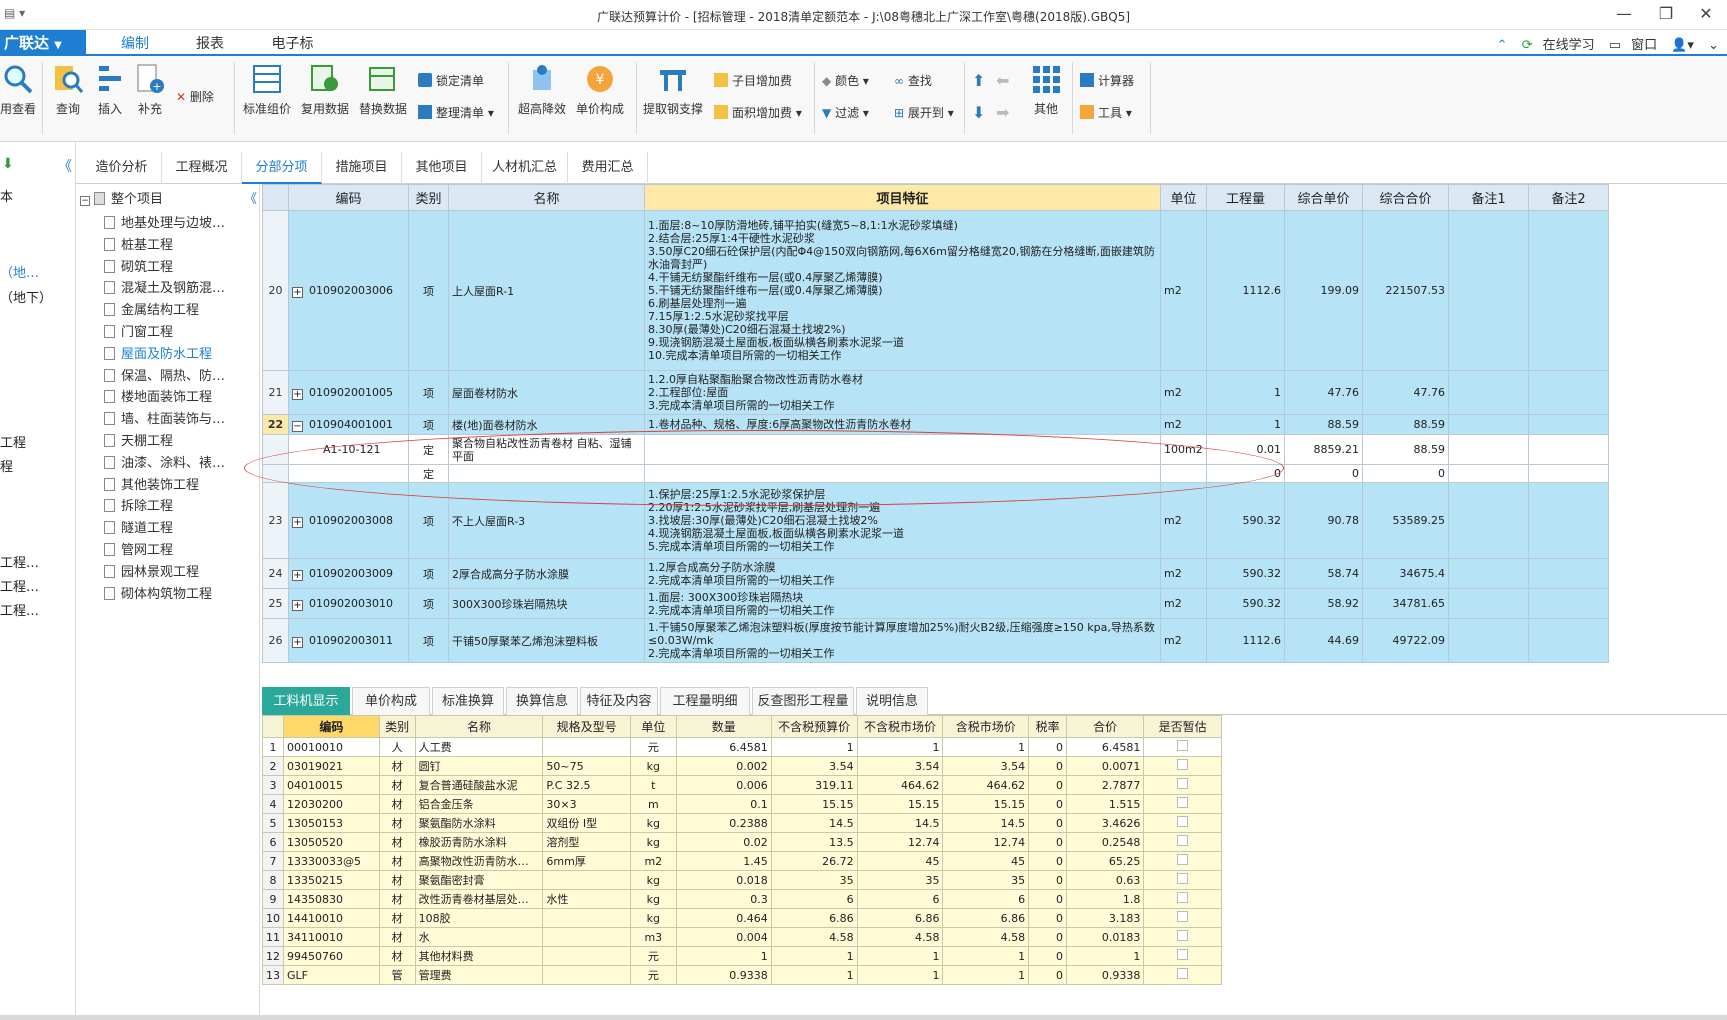 The width and height of the screenshot is (1727, 1020). Describe the element at coordinates (546, 449) in the screenshot. I see `name-cell: 聚合物自粘改性沥青卷材 自粘、湿铺 平面` at that location.